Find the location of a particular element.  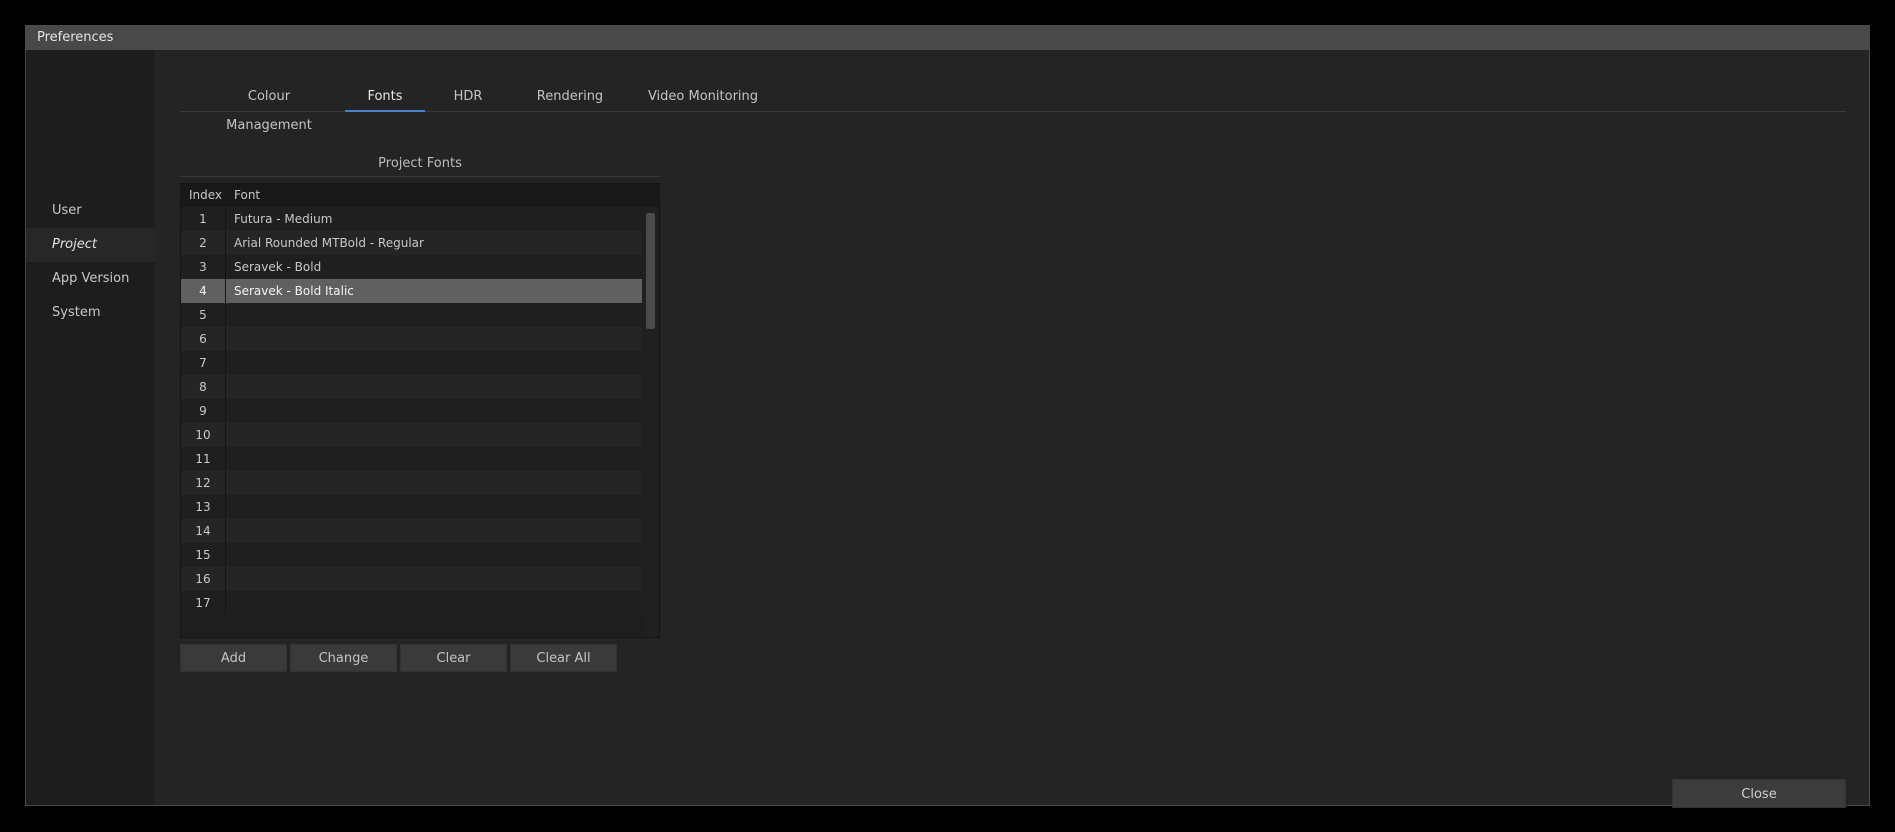

table-row: 10 is located at coordinates (411, 435).